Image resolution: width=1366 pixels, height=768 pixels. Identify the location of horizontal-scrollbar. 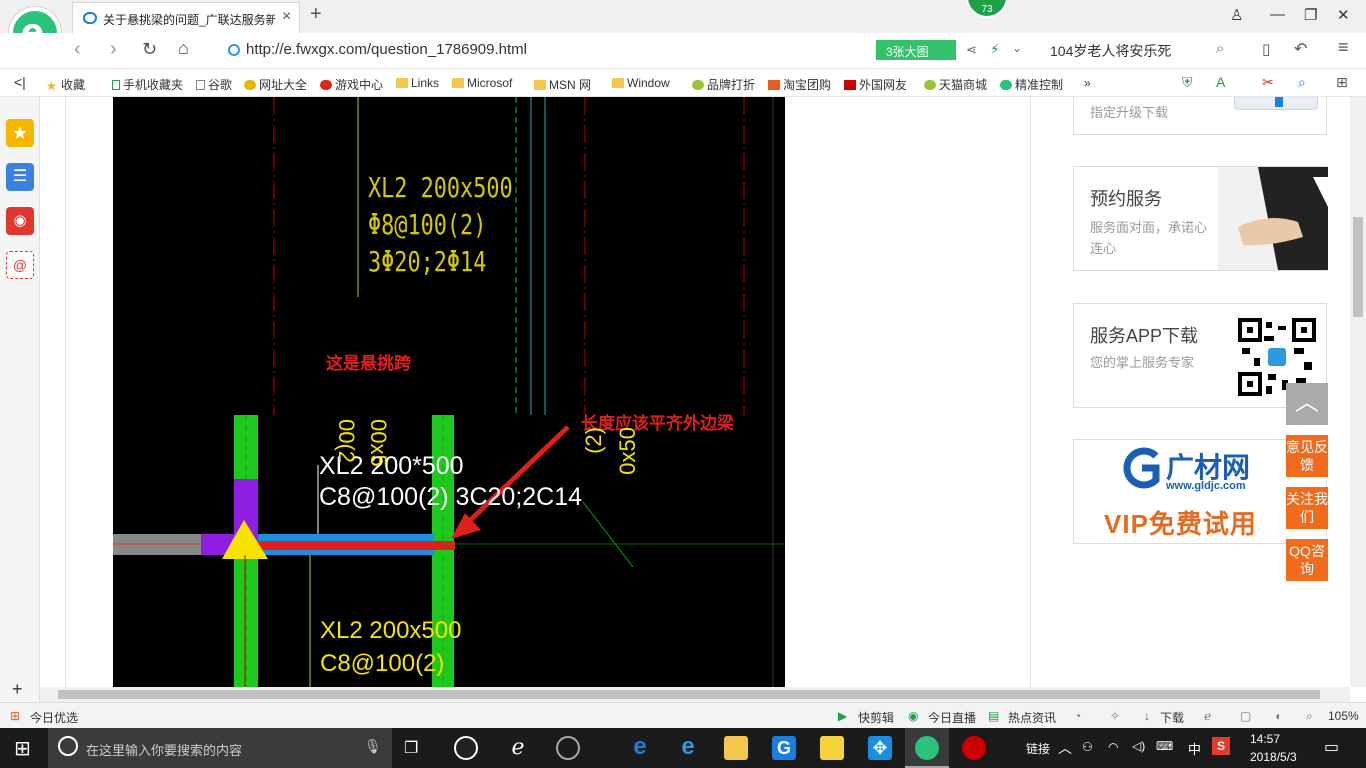
(695, 694).